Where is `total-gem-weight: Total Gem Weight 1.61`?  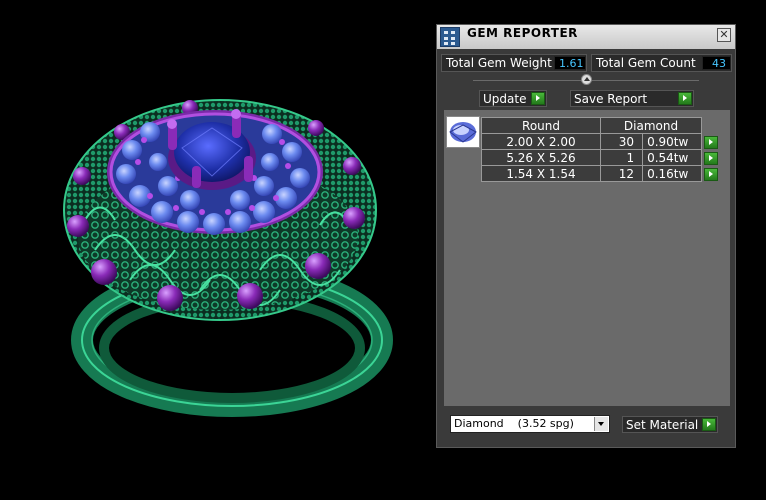 total-gem-weight: Total Gem Weight 1.61 is located at coordinates (514, 63).